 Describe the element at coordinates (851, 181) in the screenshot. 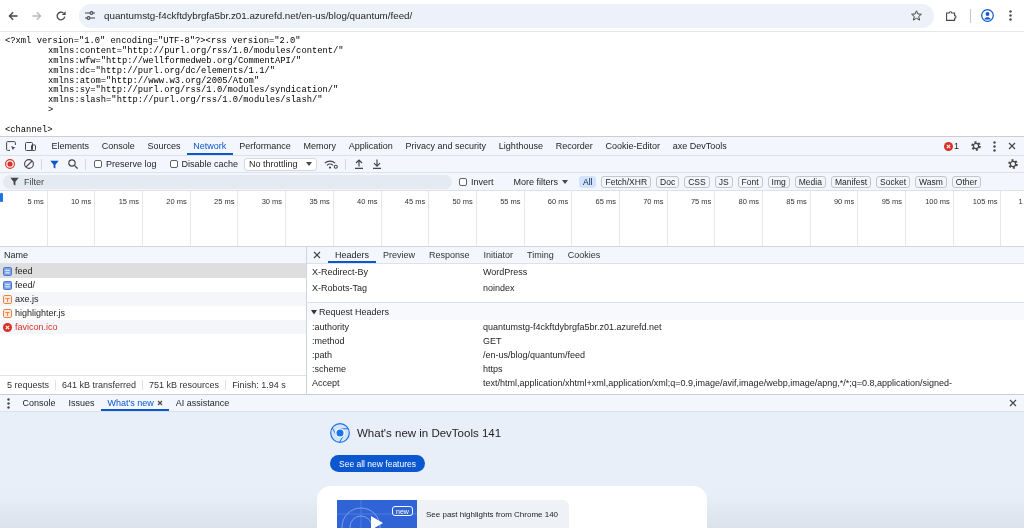

I see `type-filter-chip: Manifest` at that location.